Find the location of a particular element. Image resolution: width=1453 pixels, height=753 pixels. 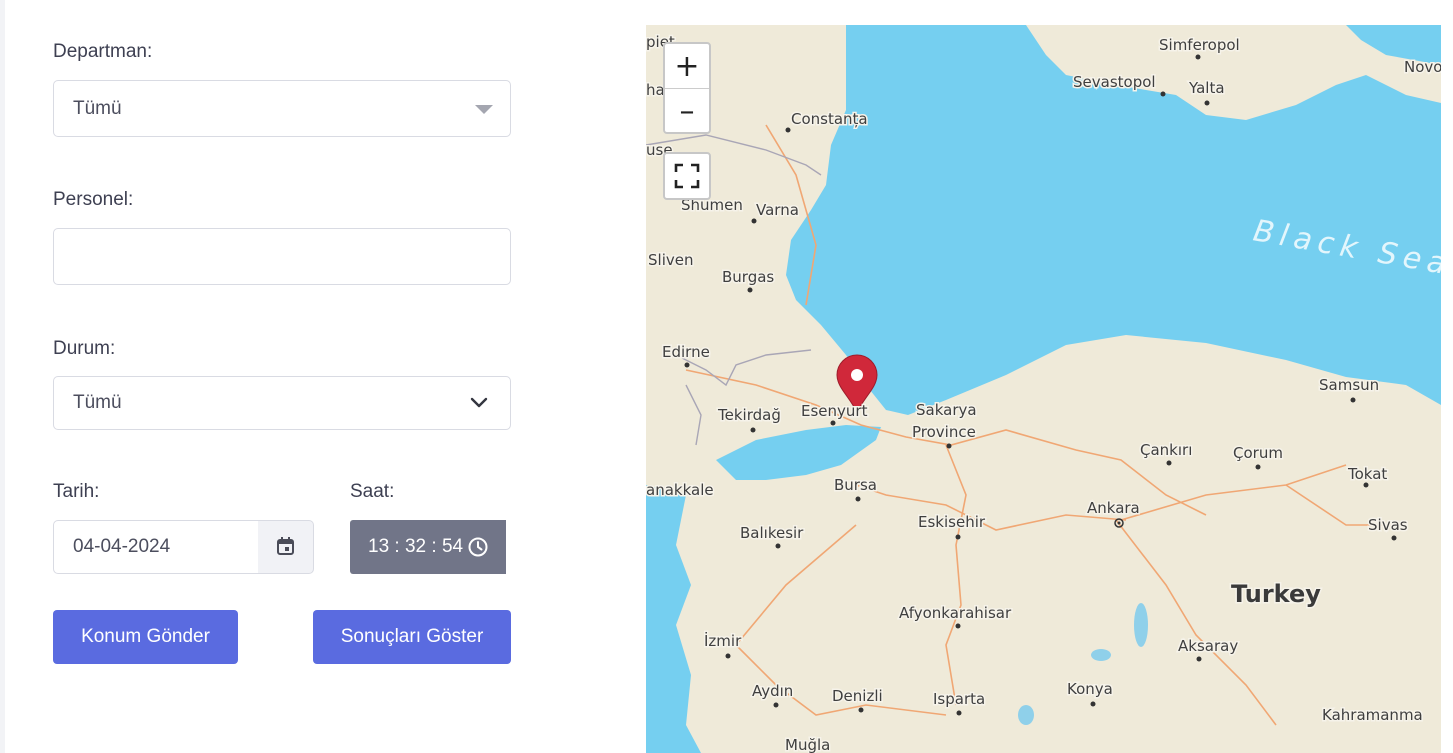

city-simferopol: Simferopol is located at coordinates (1199, 45).